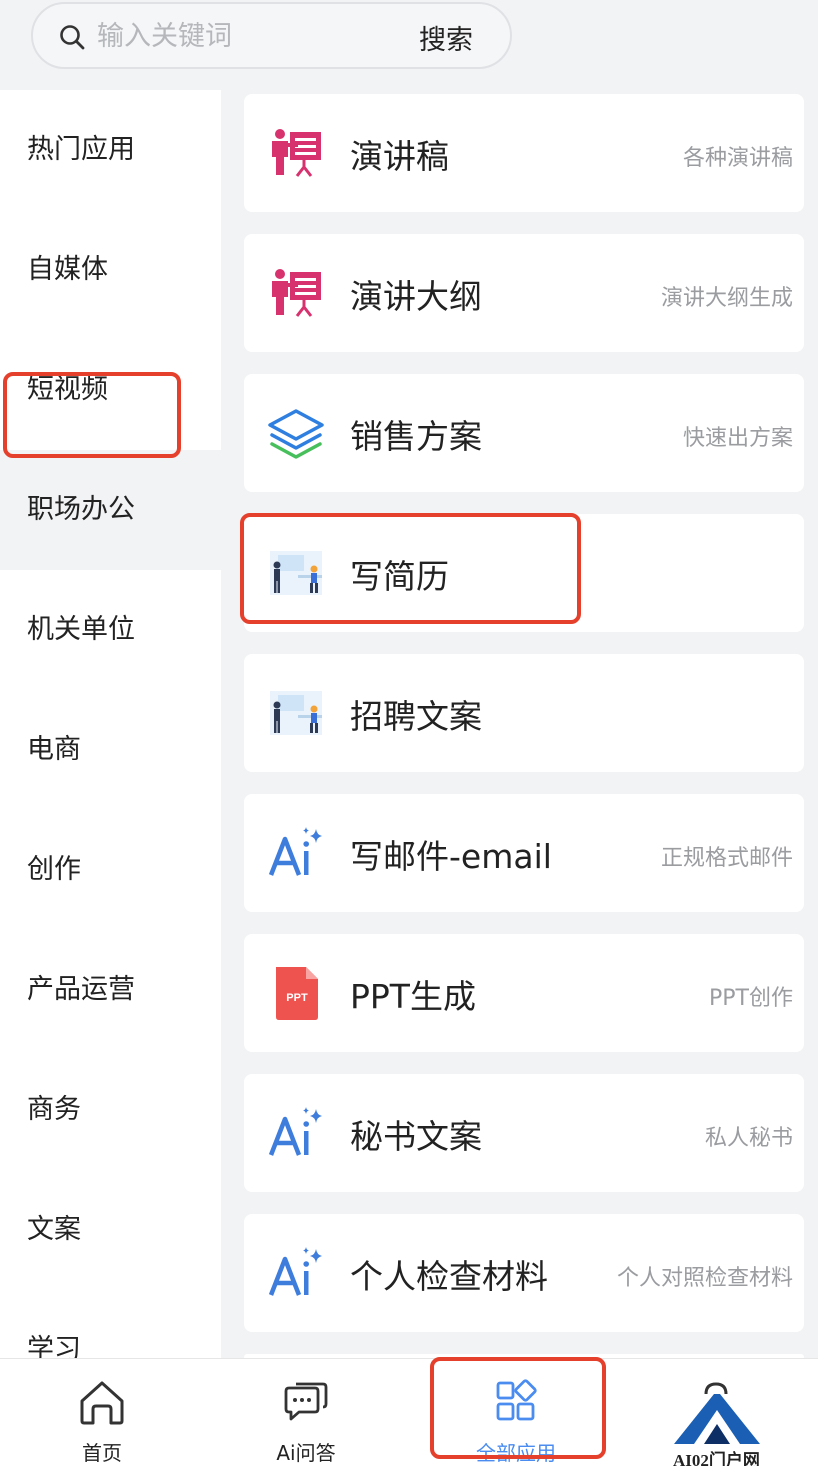  What do you see at coordinates (751, 998) in the screenshot?
I see `app-description: PPT创作` at bounding box center [751, 998].